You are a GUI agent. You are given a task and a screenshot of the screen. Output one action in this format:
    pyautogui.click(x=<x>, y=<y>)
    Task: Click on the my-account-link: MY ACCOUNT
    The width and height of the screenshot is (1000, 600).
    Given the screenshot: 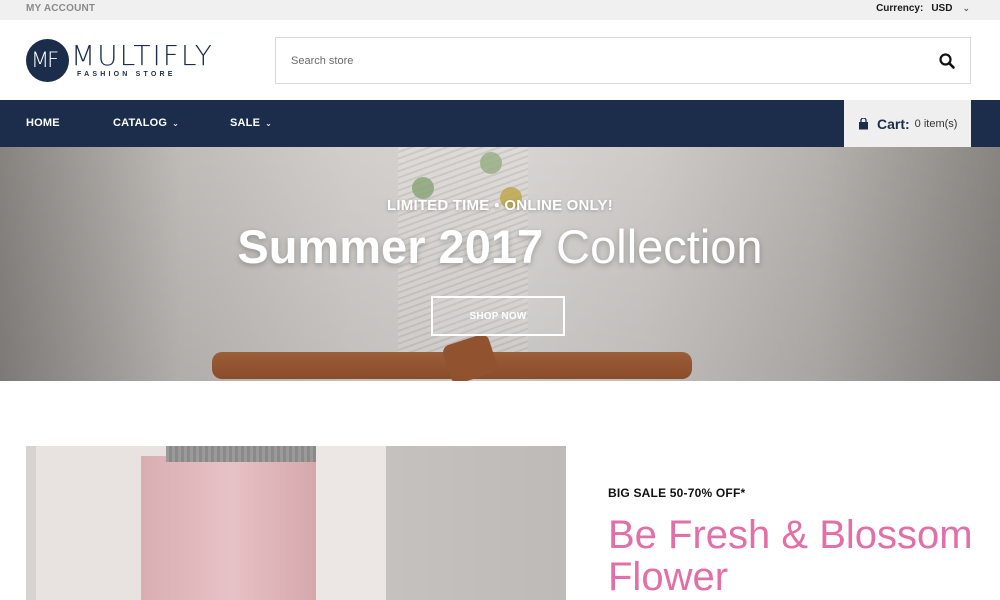 What is the action you would take?
    pyautogui.click(x=60, y=8)
    